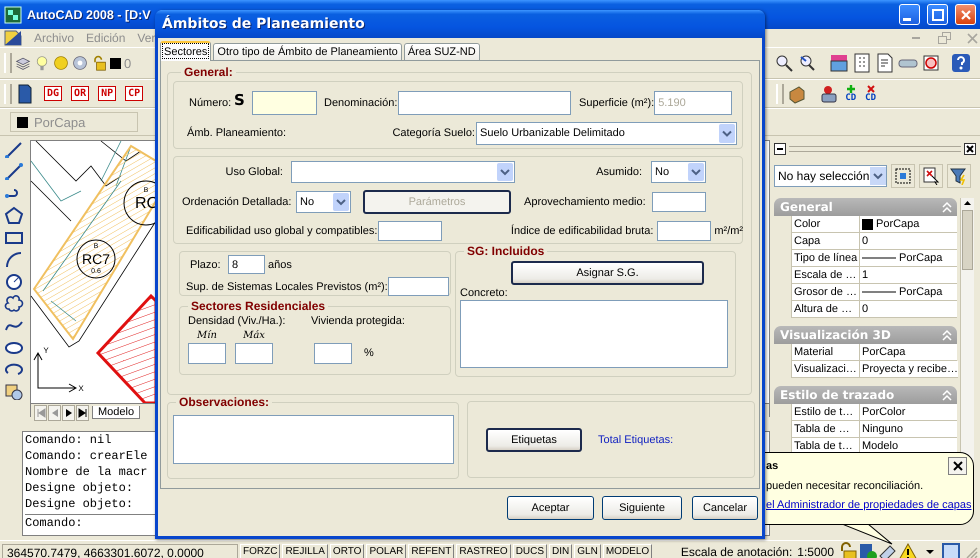 This screenshot has width=980, height=558. What do you see at coordinates (908, 412) in the screenshot?
I see `property-value: PorColor` at bounding box center [908, 412].